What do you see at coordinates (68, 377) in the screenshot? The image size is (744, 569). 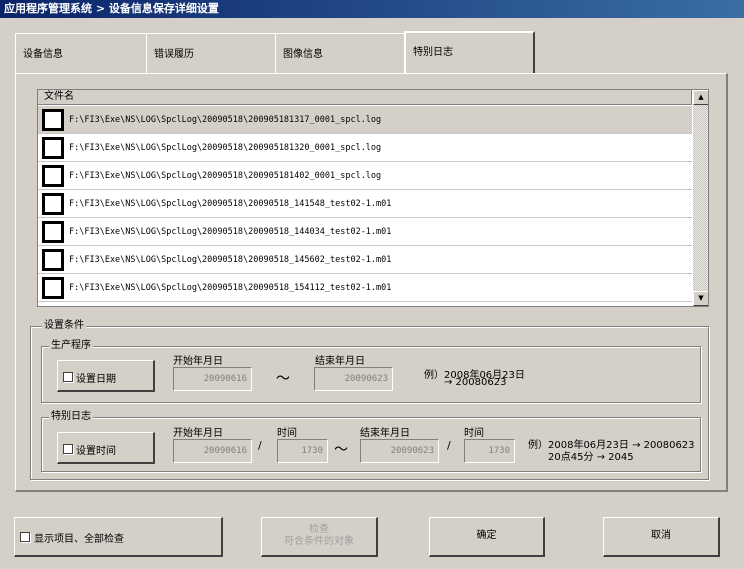 I see `set-date-checkbox` at bounding box center [68, 377].